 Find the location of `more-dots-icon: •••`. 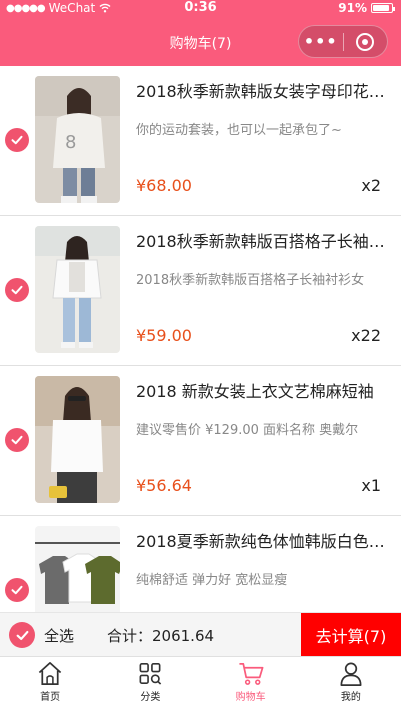

more-dots-icon: ••• is located at coordinates (321, 41).